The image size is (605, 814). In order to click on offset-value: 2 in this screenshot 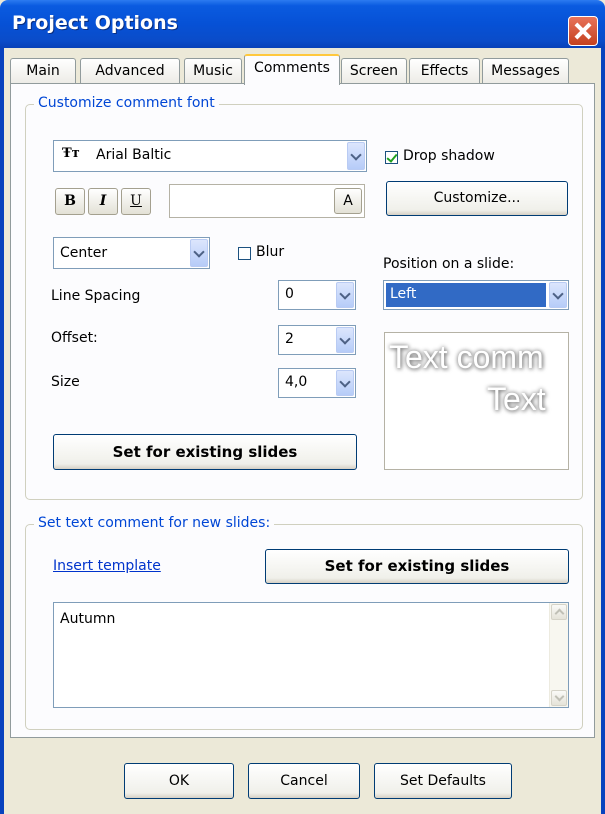, I will do `click(289, 339)`.